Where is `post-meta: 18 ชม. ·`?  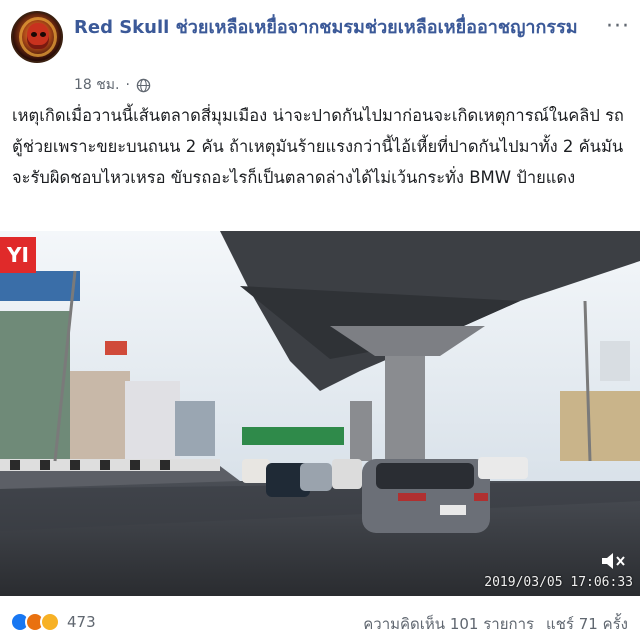
post-meta: 18 ชม. · is located at coordinates (112, 85).